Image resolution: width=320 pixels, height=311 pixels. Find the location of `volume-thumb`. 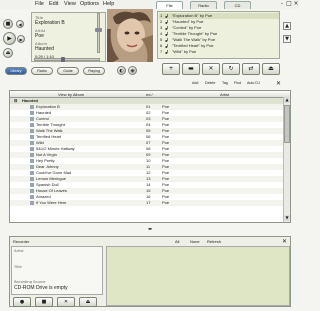

volume-thumb is located at coordinates (98, 30).